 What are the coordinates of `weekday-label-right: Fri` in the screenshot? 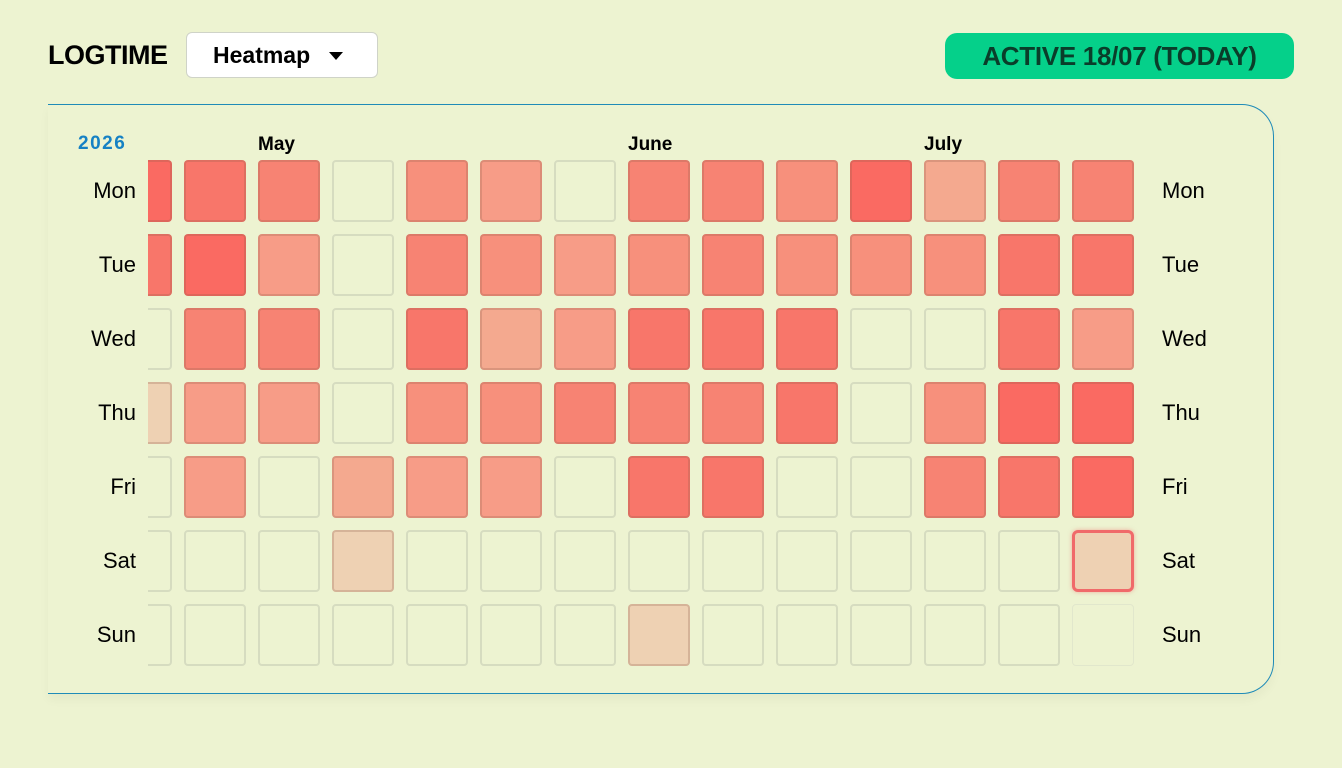 It's located at (1175, 486).